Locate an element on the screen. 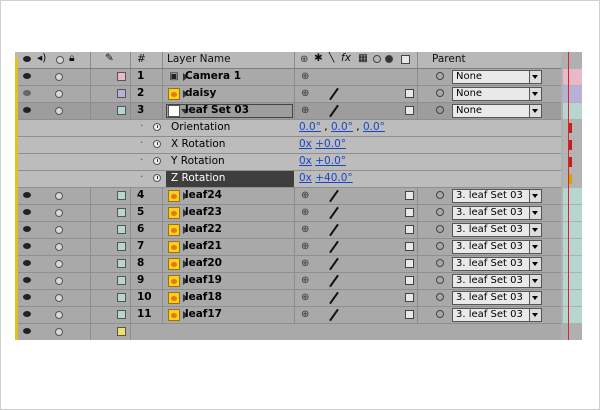 The height and width of the screenshot is (410, 600). collapse-icon: ✱ is located at coordinates (318, 58).